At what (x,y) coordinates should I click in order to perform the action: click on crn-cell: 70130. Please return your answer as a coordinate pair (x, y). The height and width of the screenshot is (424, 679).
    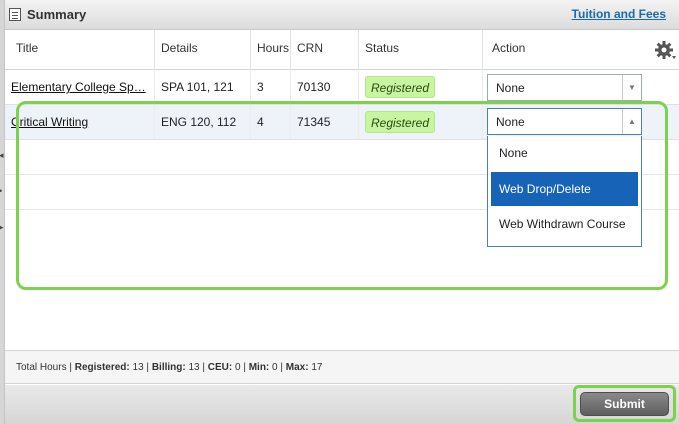
    Looking at the image, I should click on (325, 87).